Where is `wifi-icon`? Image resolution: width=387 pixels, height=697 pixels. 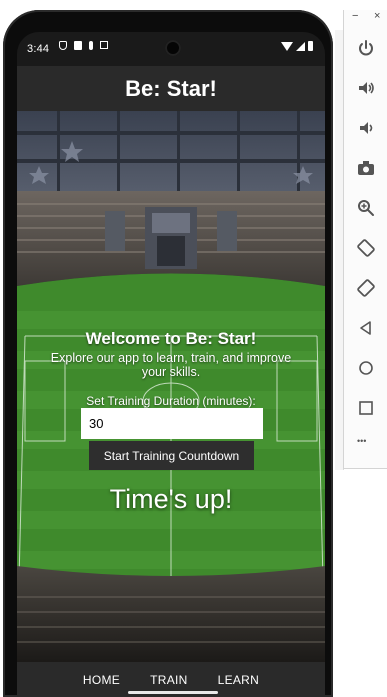
wifi-icon is located at coordinates (287, 46).